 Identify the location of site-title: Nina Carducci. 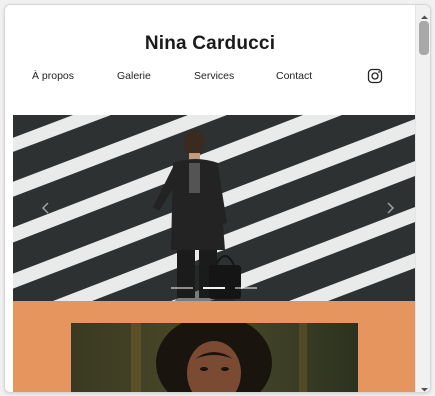
(210, 43).